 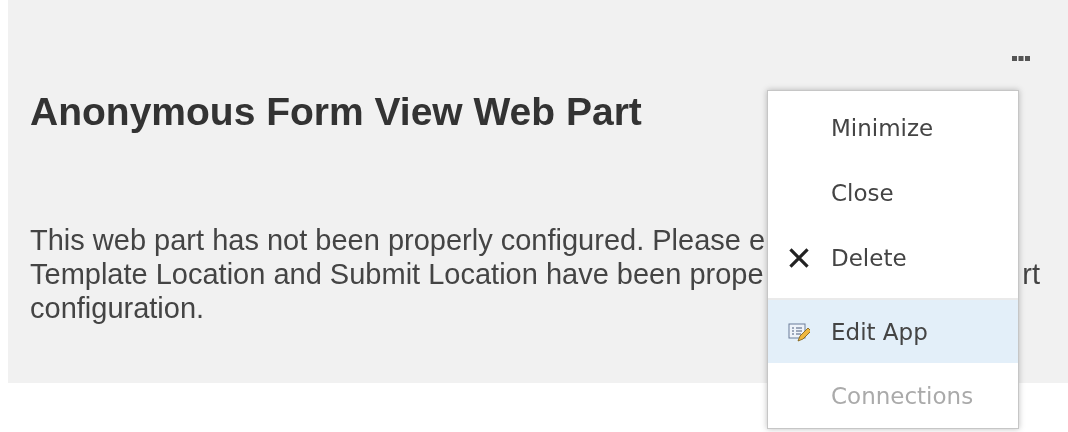 I want to click on message-text: configuration., so click(x=117, y=308).